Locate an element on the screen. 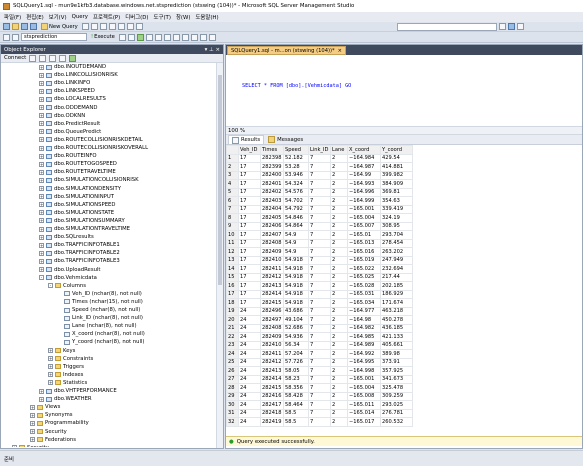 This screenshot has width=583, height=466. tree-node: - Columns is located at coordinates (67, 286).